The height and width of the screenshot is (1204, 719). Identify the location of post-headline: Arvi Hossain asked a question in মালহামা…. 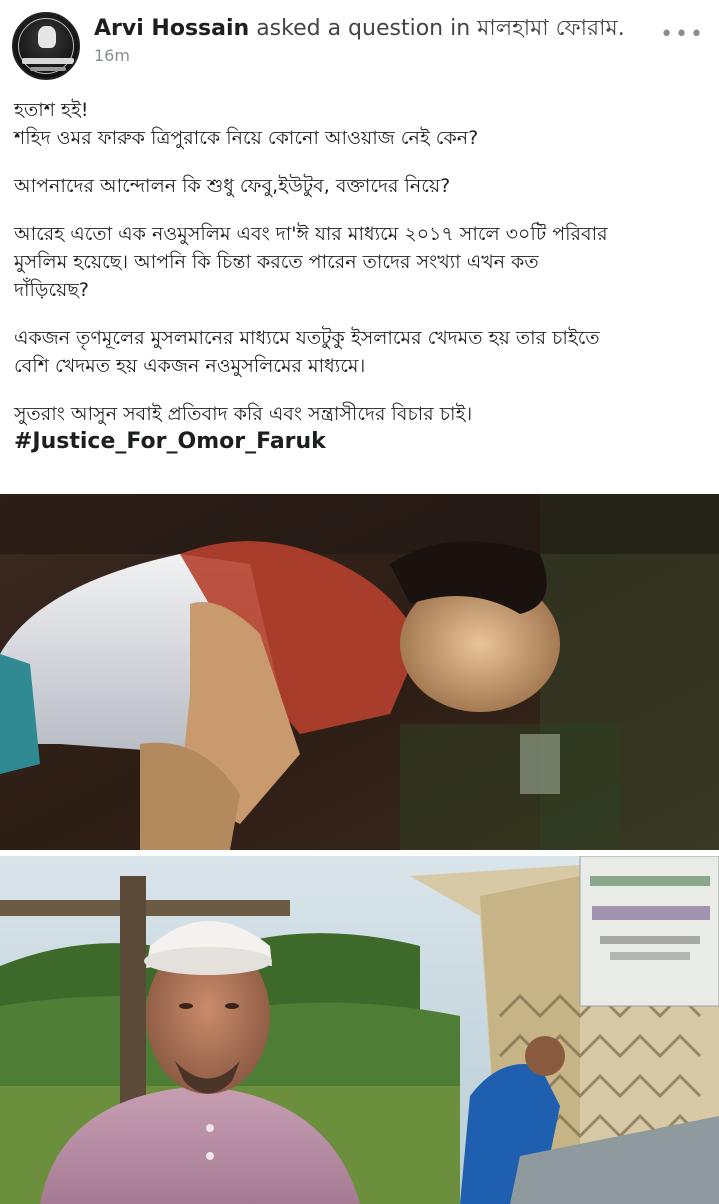
(359, 29).